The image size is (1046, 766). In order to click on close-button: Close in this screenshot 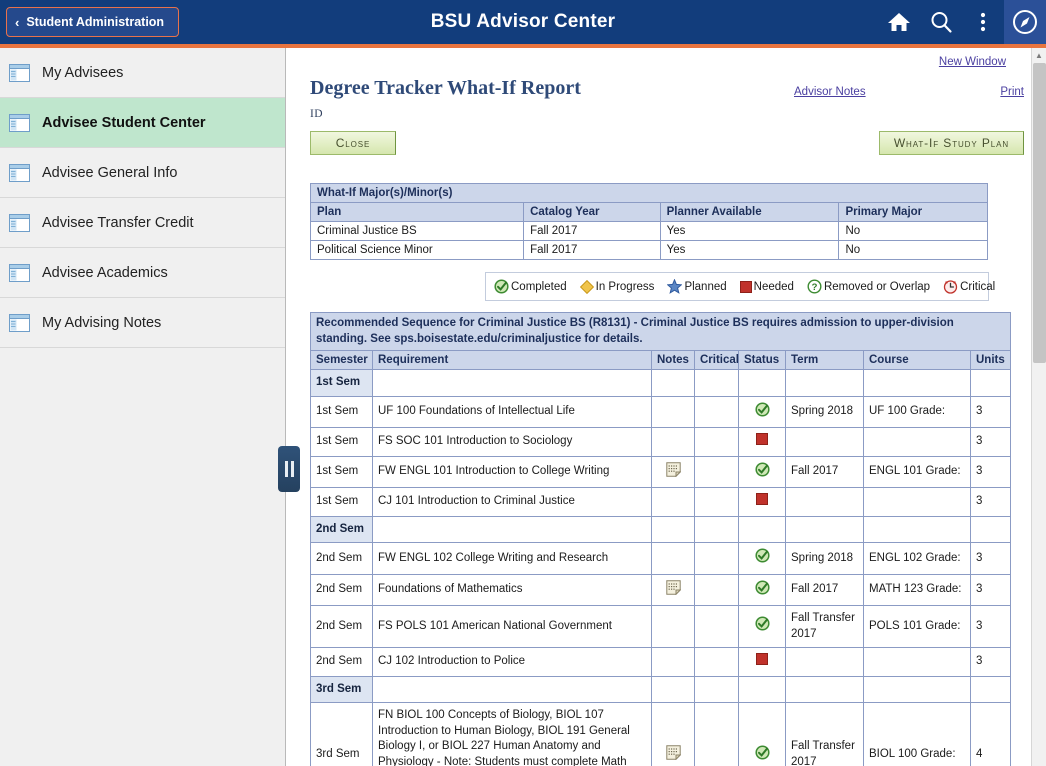, I will do `click(353, 143)`.